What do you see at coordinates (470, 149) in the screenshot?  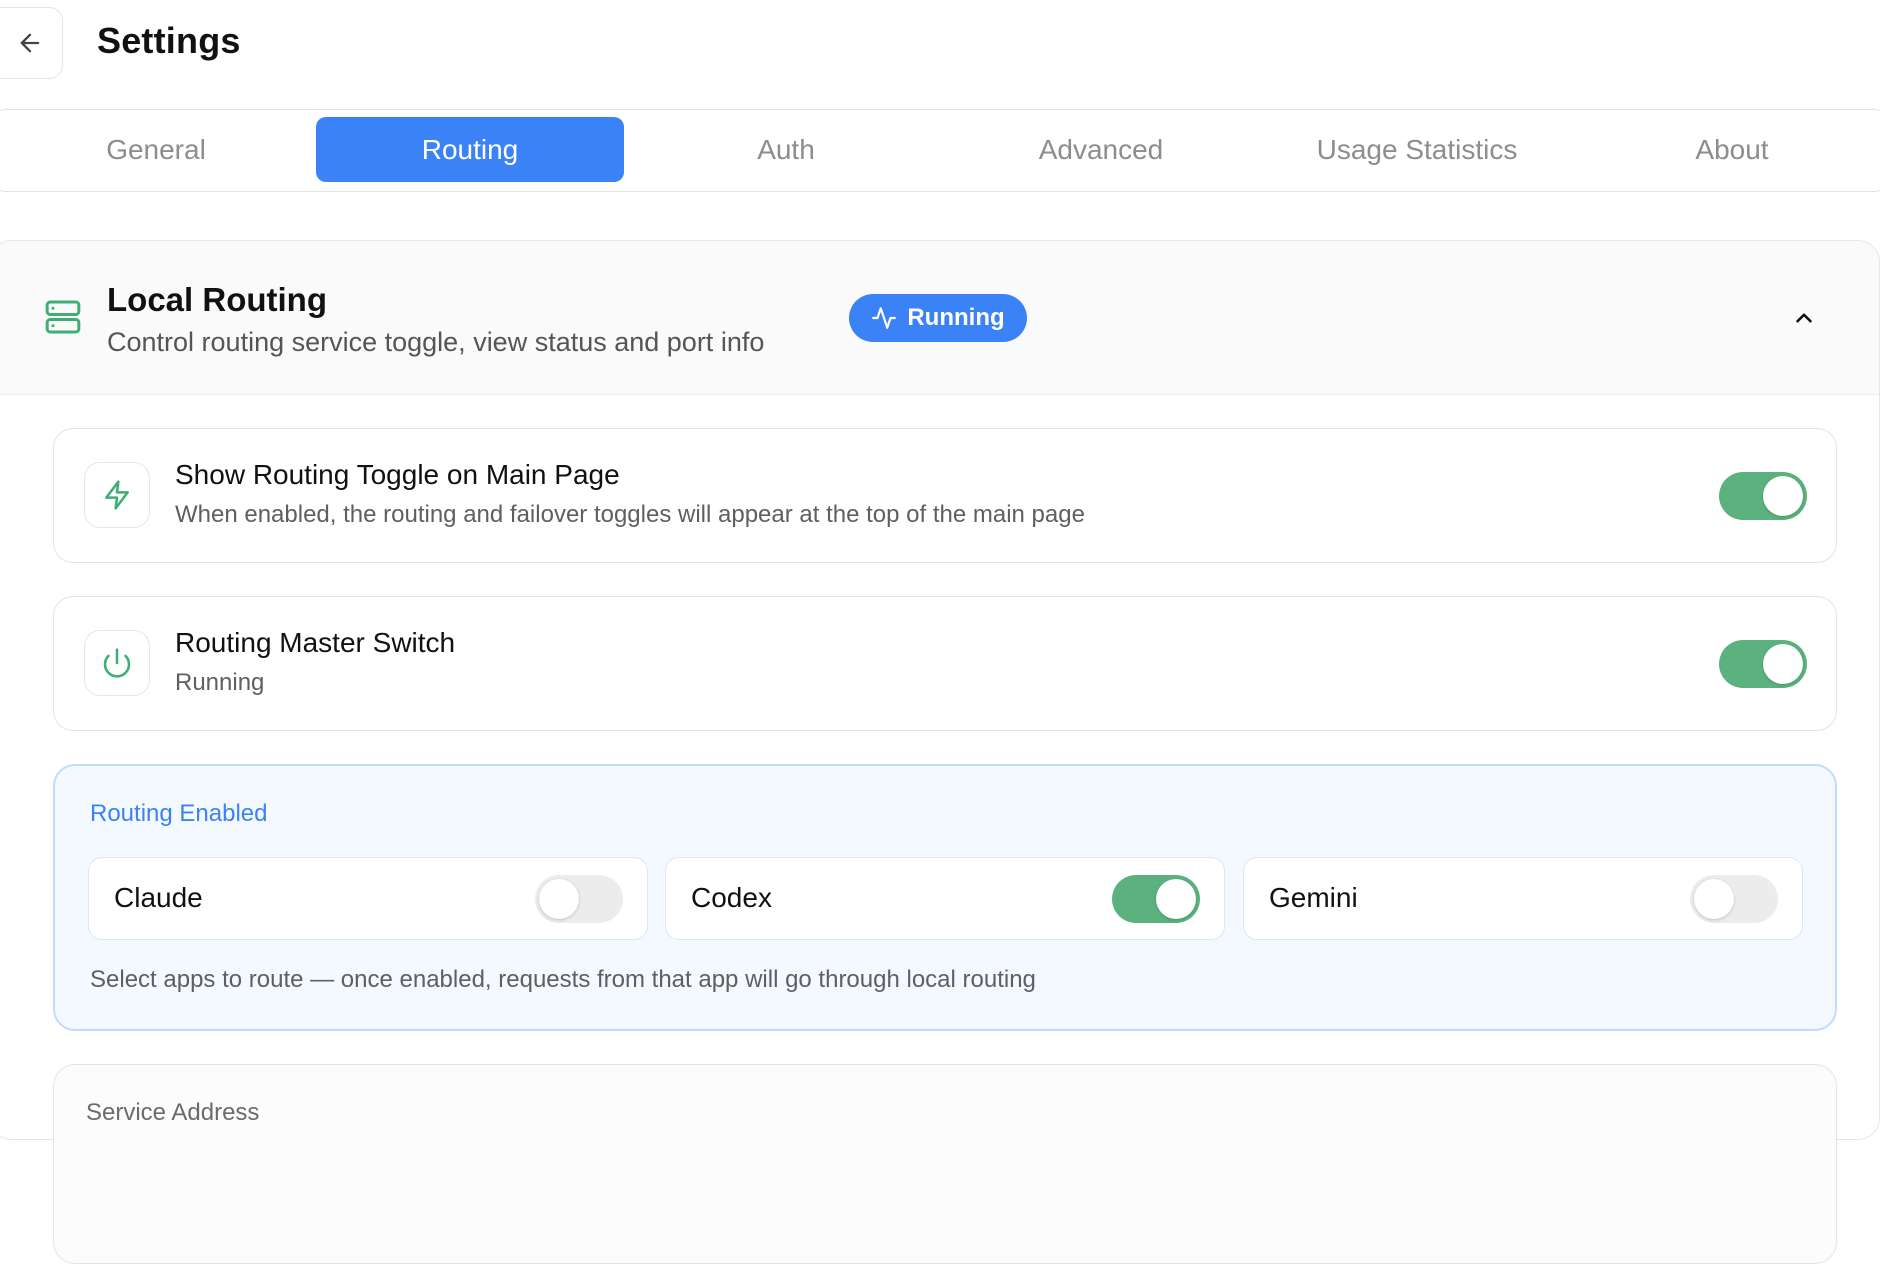 I see `tab-routing: Routing` at bounding box center [470, 149].